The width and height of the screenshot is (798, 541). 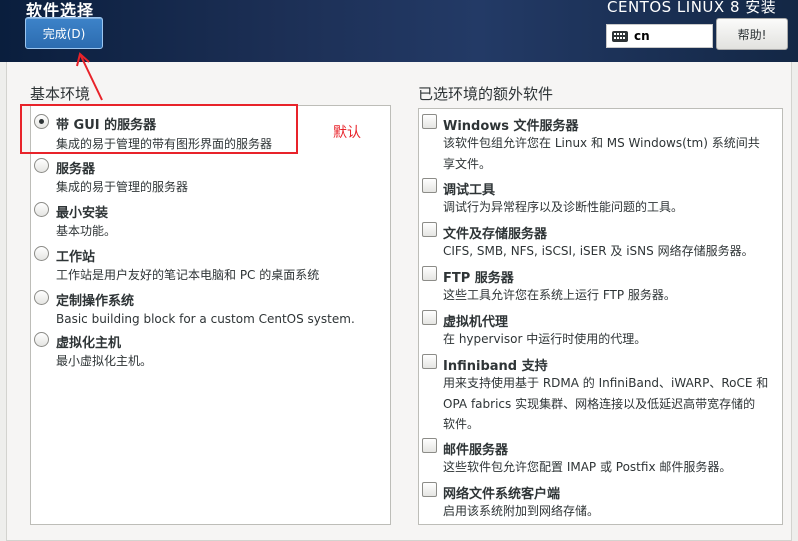 What do you see at coordinates (559, 295) in the screenshot?
I see `item-description: 这些工具允许您在系统上运行 FTP 服务器。` at bounding box center [559, 295].